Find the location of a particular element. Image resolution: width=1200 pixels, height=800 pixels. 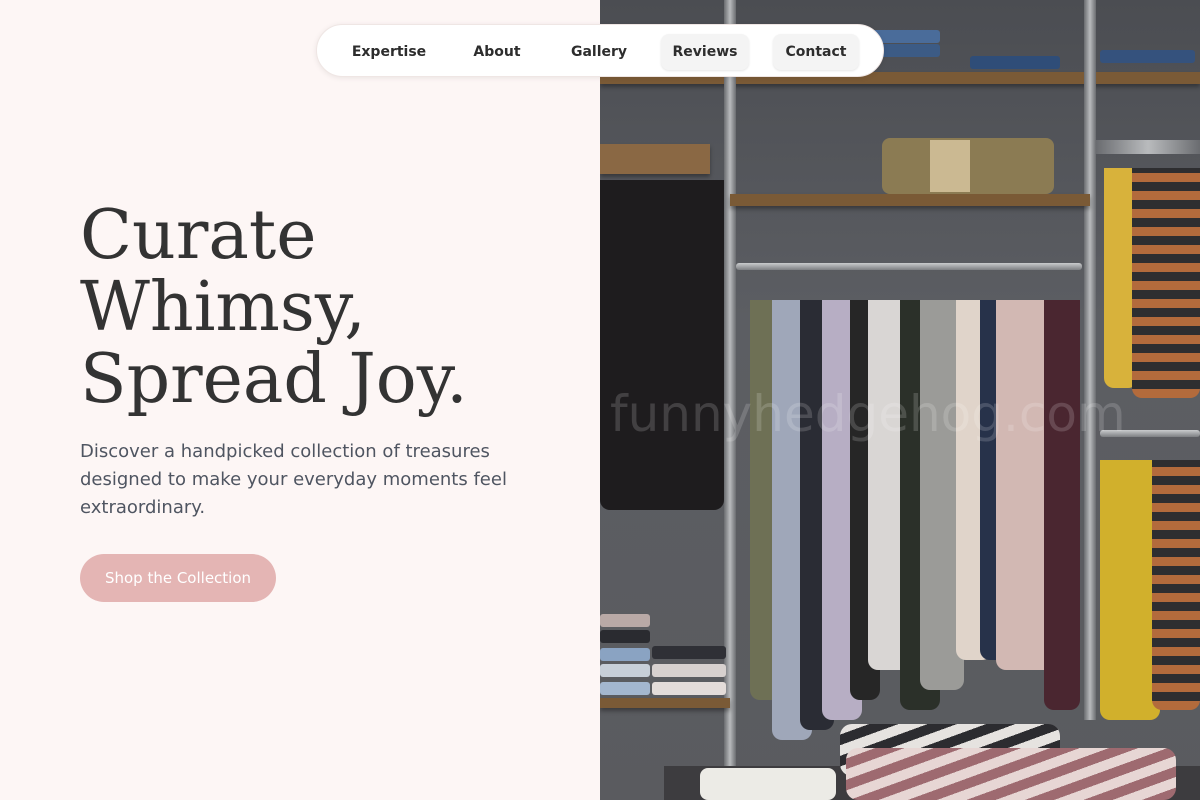

main-nav: Expertise About Gallery Reviews Contact is located at coordinates (600, 50).